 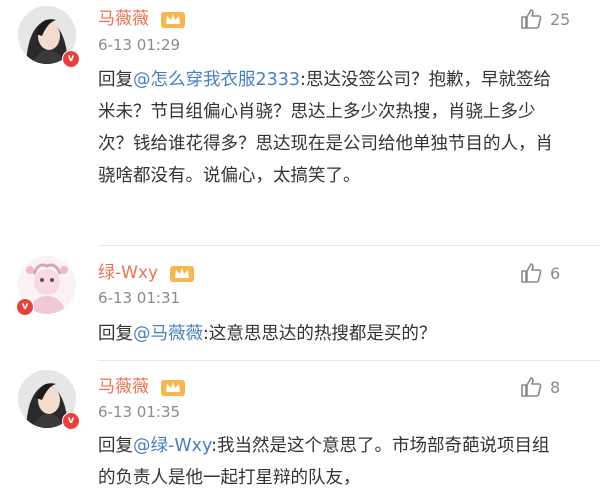 I want to click on comment-author: 绿-Wxy, so click(x=146, y=270).